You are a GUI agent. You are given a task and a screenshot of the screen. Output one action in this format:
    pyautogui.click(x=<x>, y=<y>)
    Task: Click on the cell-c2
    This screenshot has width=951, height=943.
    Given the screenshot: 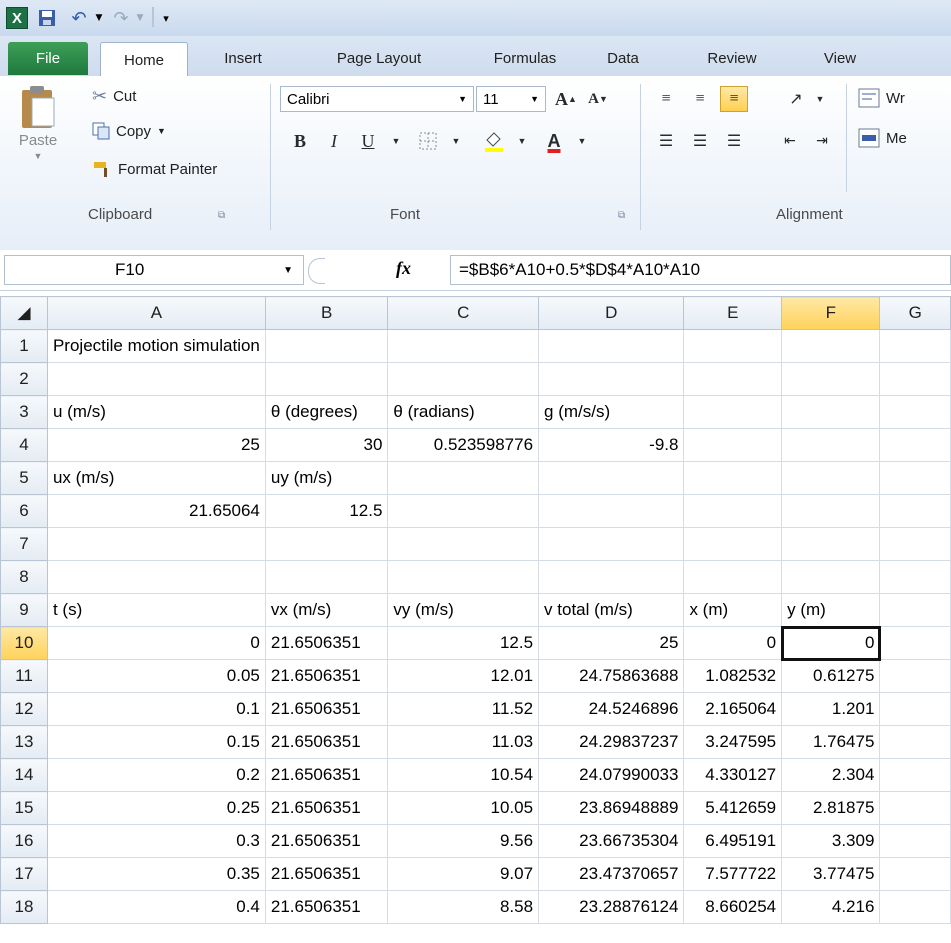 What is the action you would take?
    pyautogui.click(x=463, y=379)
    